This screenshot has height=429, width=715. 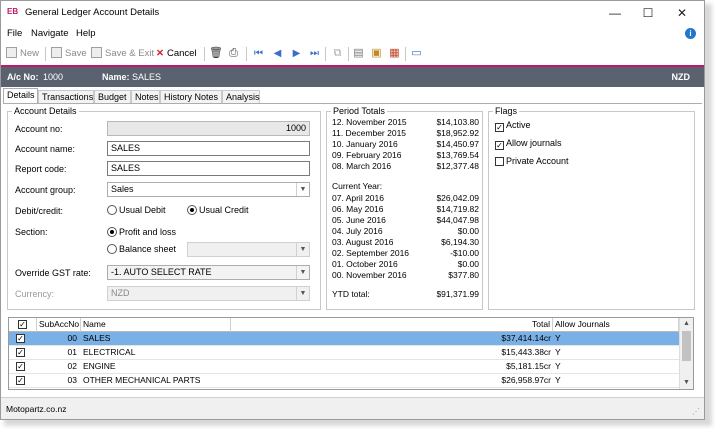 I want to click on section-label: Section:, so click(x=31, y=232).